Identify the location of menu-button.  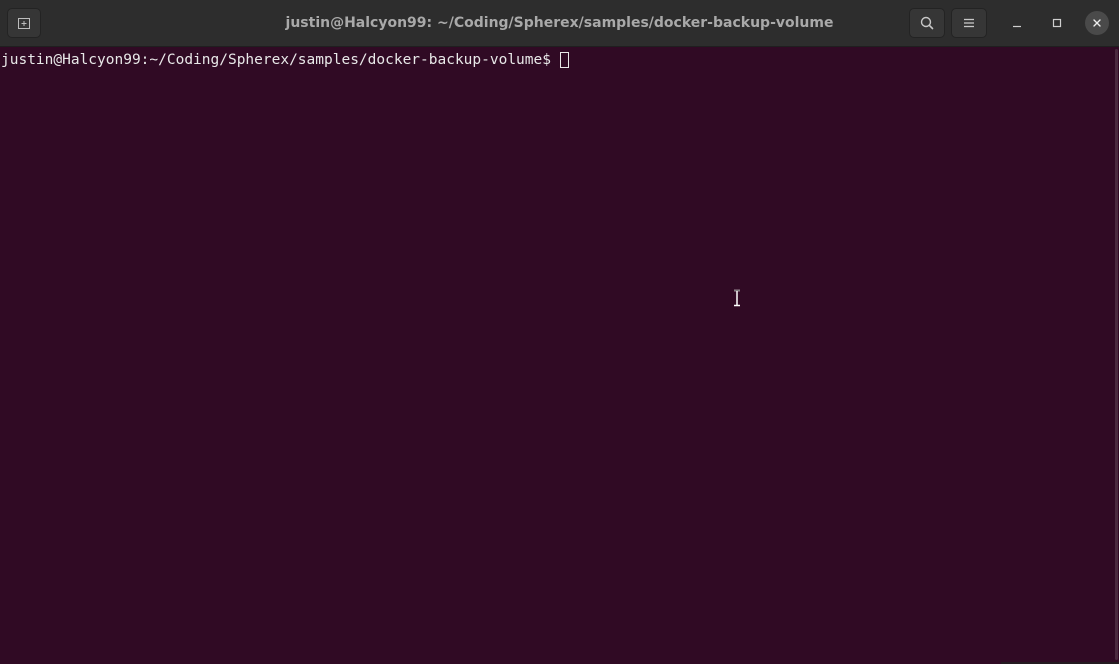
(969, 23).